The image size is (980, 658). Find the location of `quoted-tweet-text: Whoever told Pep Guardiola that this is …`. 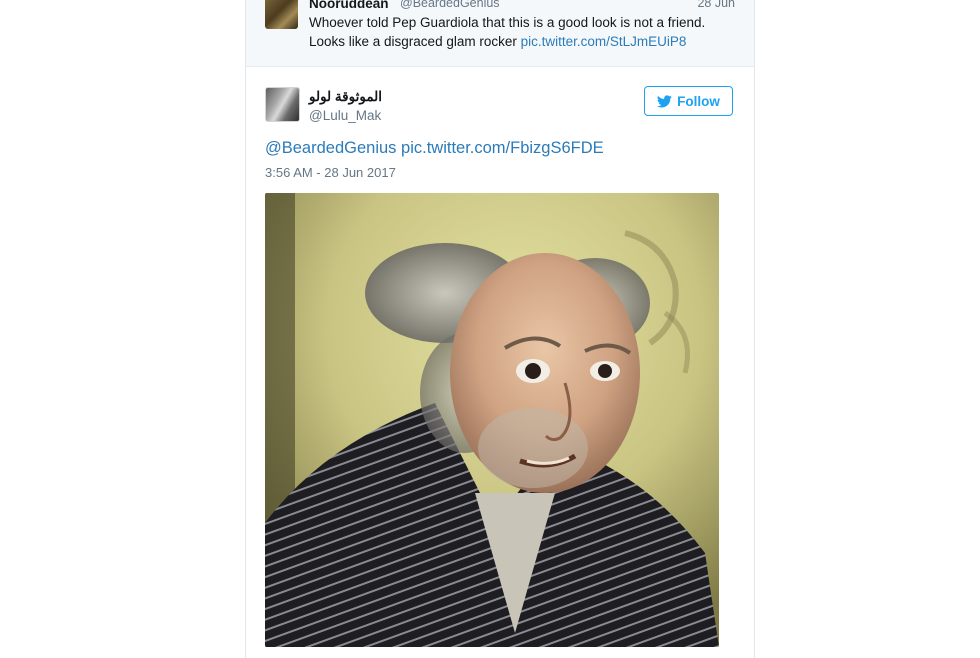

quoted-tweet-text: Whoever told Pep Guardiola that this is … is located at coordinates (529, 32).